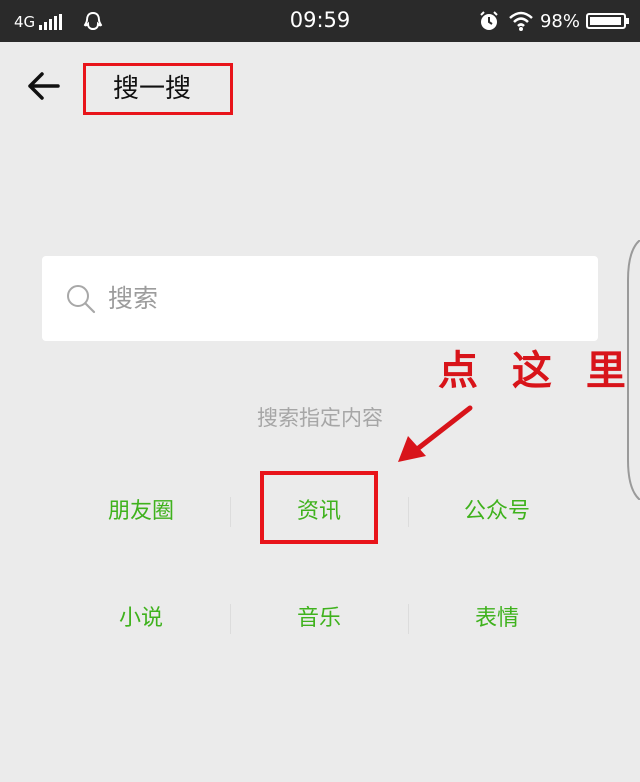 The height and width of the screenshot is (782, 640). What do you see at coordinates (81, 299) in the screenshot?
I see `search-icon` at bounding box center [81, 299].